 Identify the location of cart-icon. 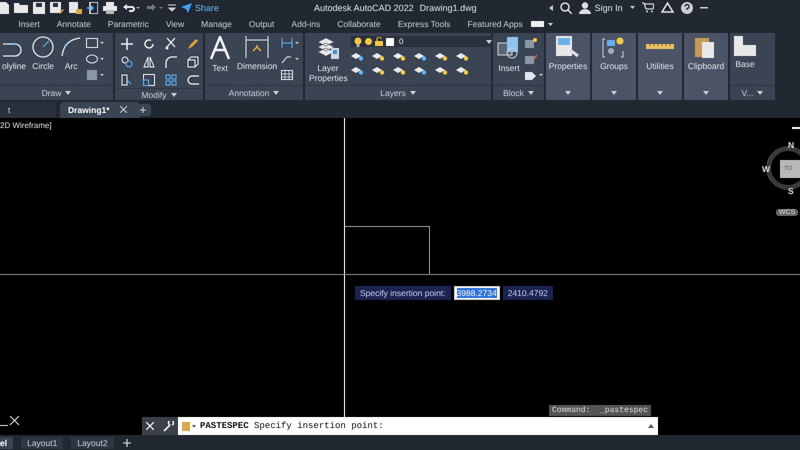
(648, 7).